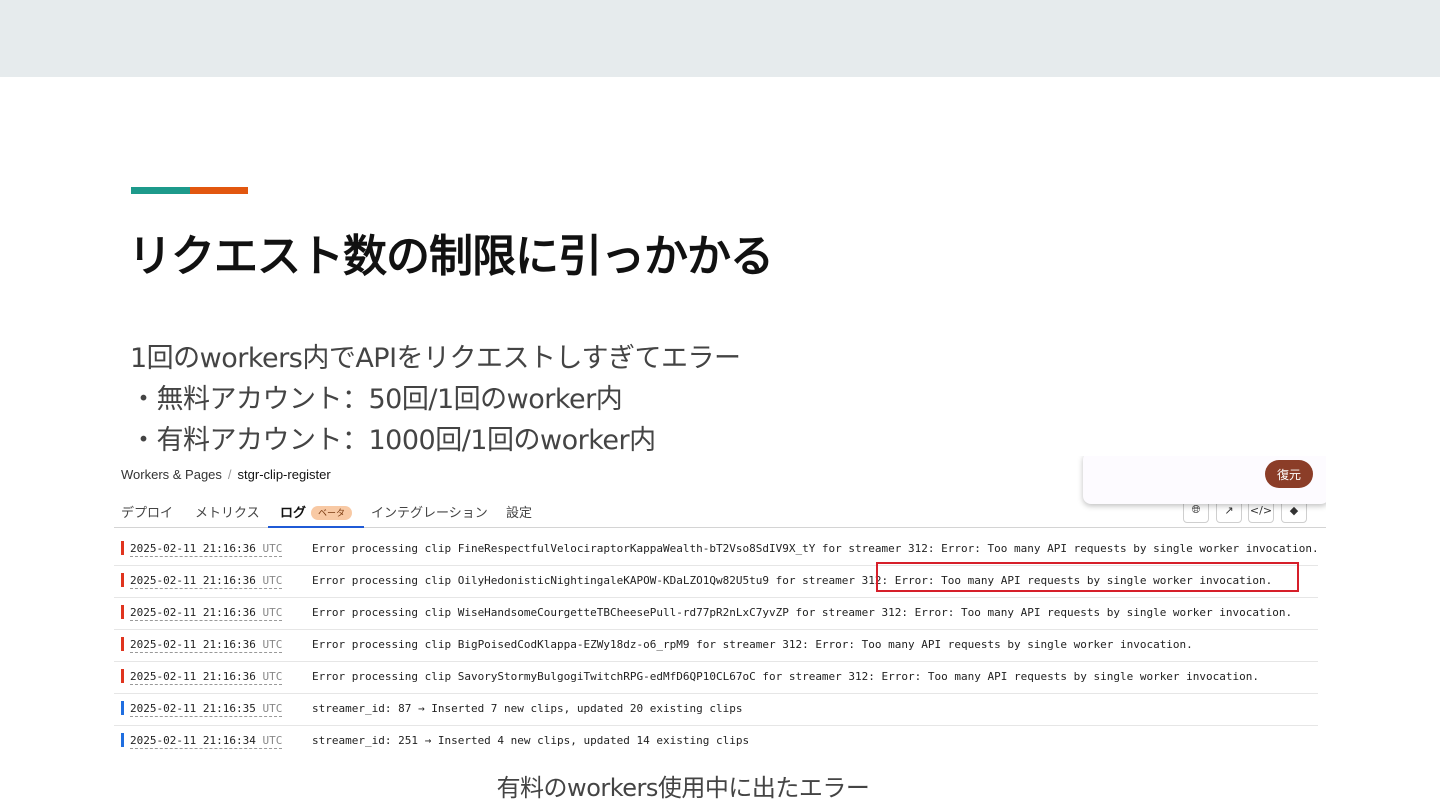 The image size is (1440, 810). I want to click on beta-badge: ベータ, so click(332, 513).